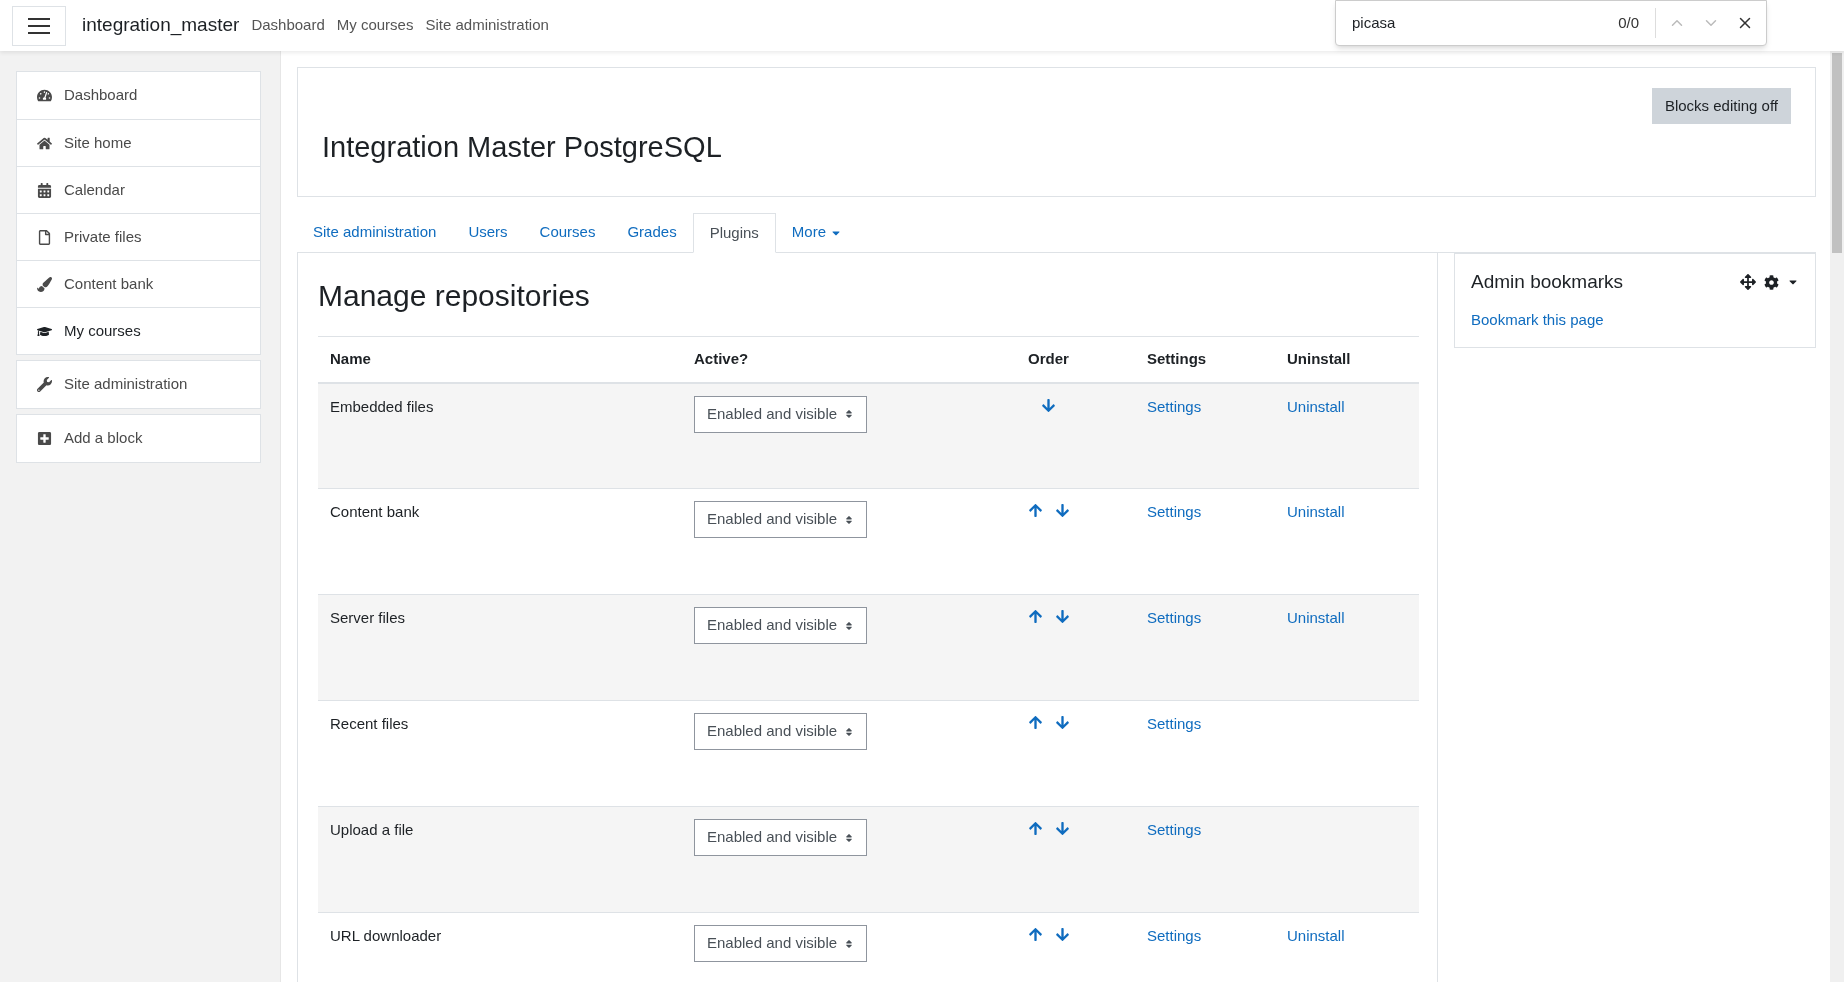 The image size is (1844, 982). I want to click on tab: Courses, so click(567, 232).